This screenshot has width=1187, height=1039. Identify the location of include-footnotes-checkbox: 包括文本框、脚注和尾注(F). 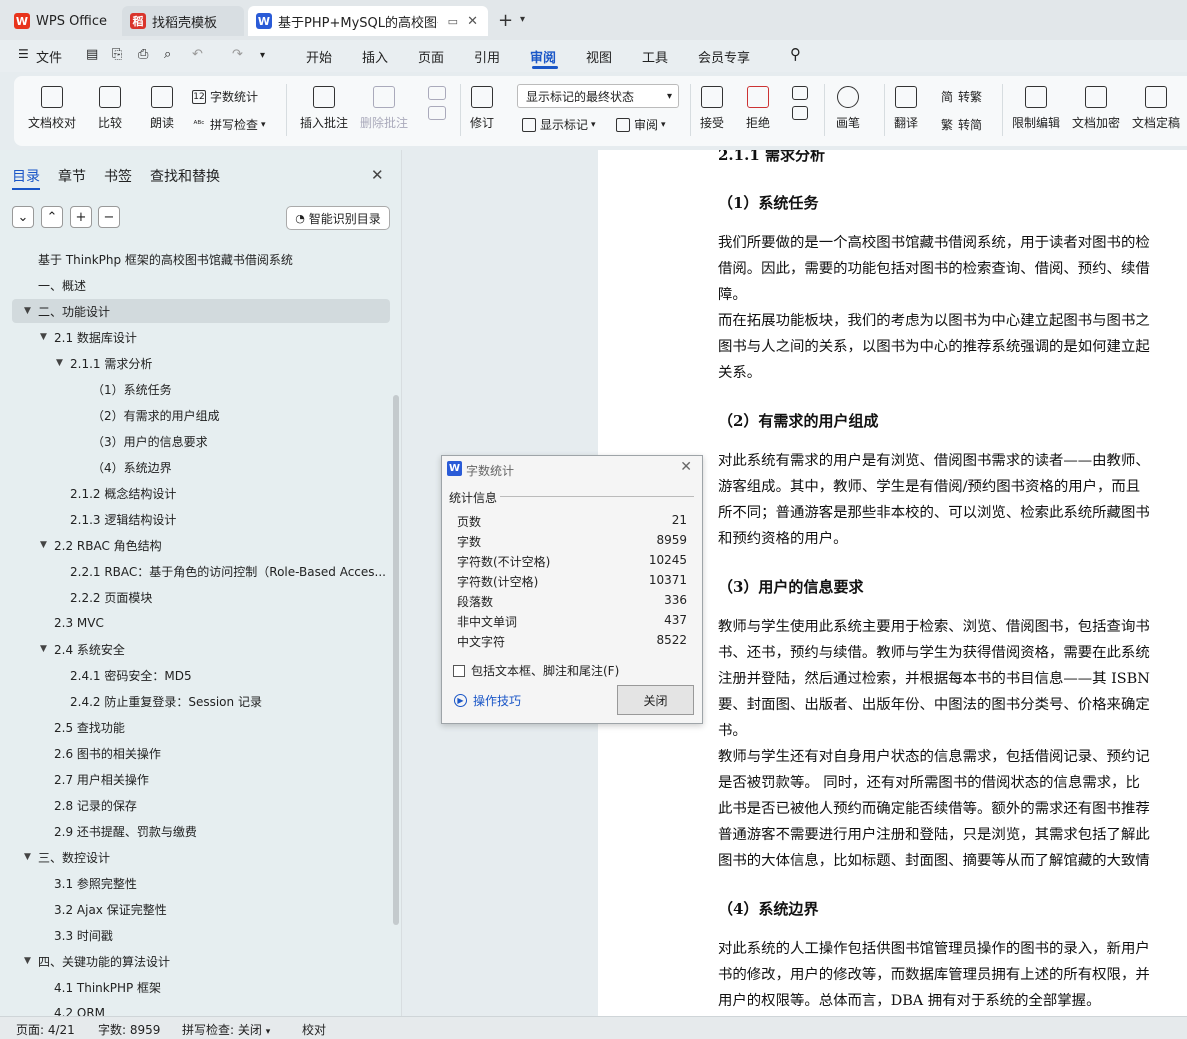
(536, 670).